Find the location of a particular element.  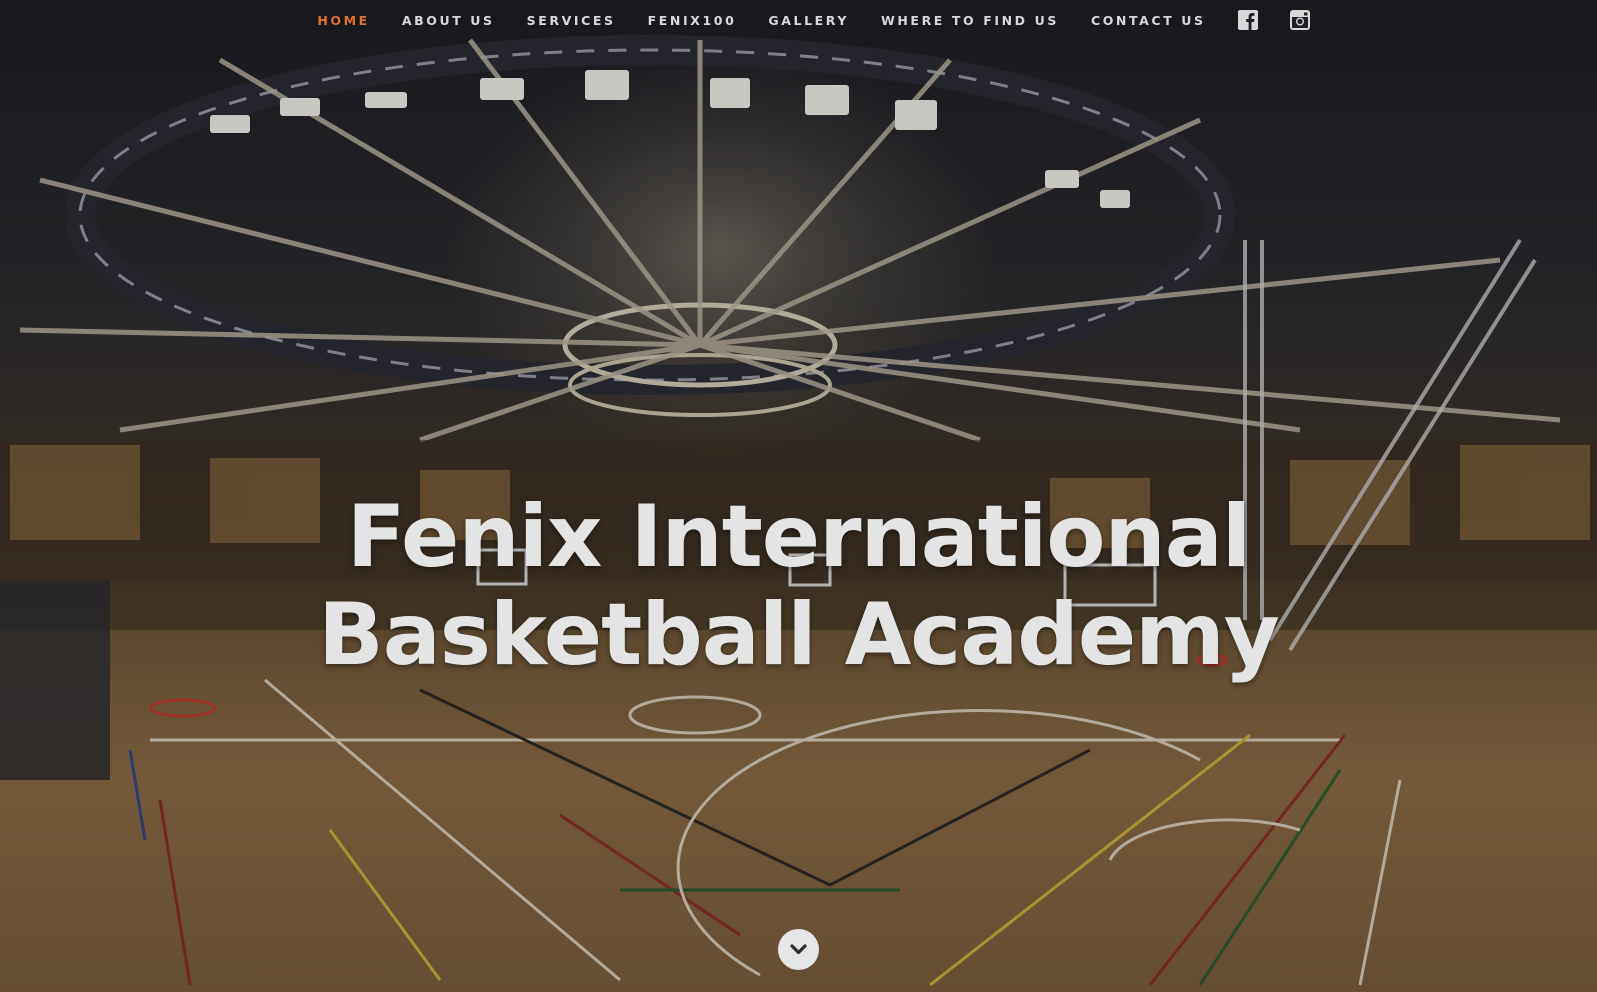

hero-title-line-2: Basketball Academy is located at coordinates (799, 635).